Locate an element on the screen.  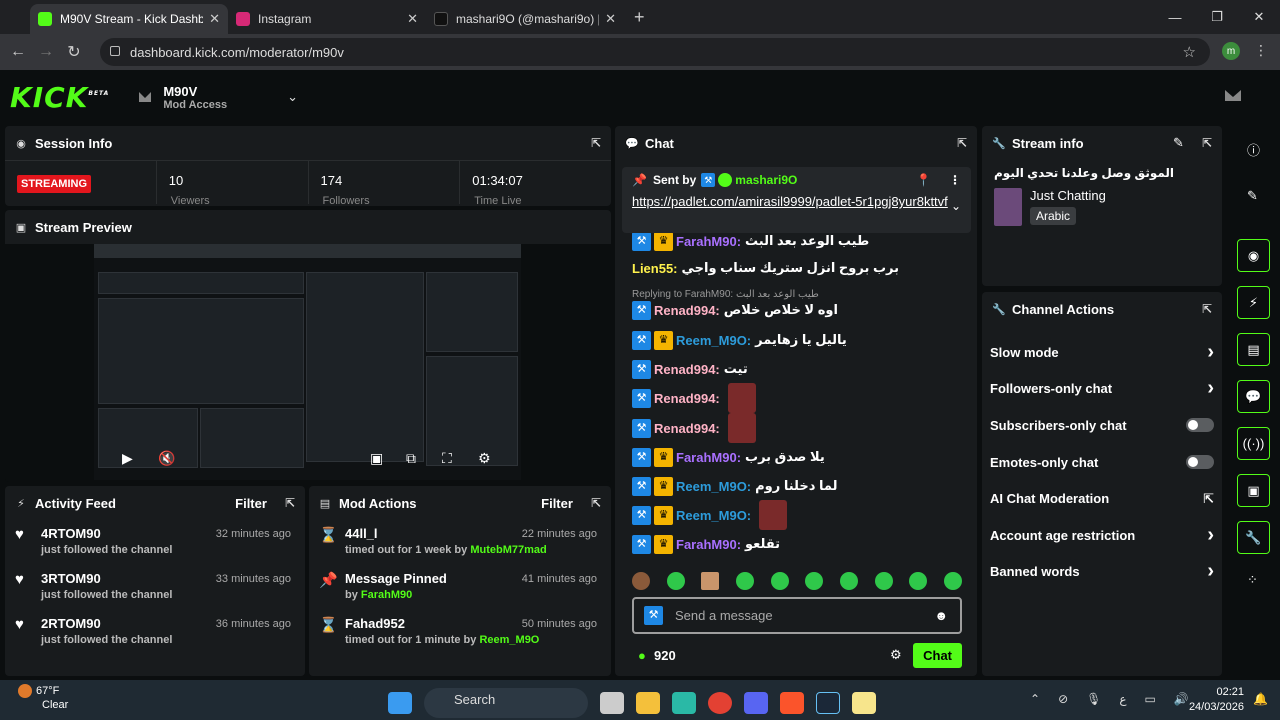
rail-tools-button: 🔧 is located at coordinates (1253, 537).